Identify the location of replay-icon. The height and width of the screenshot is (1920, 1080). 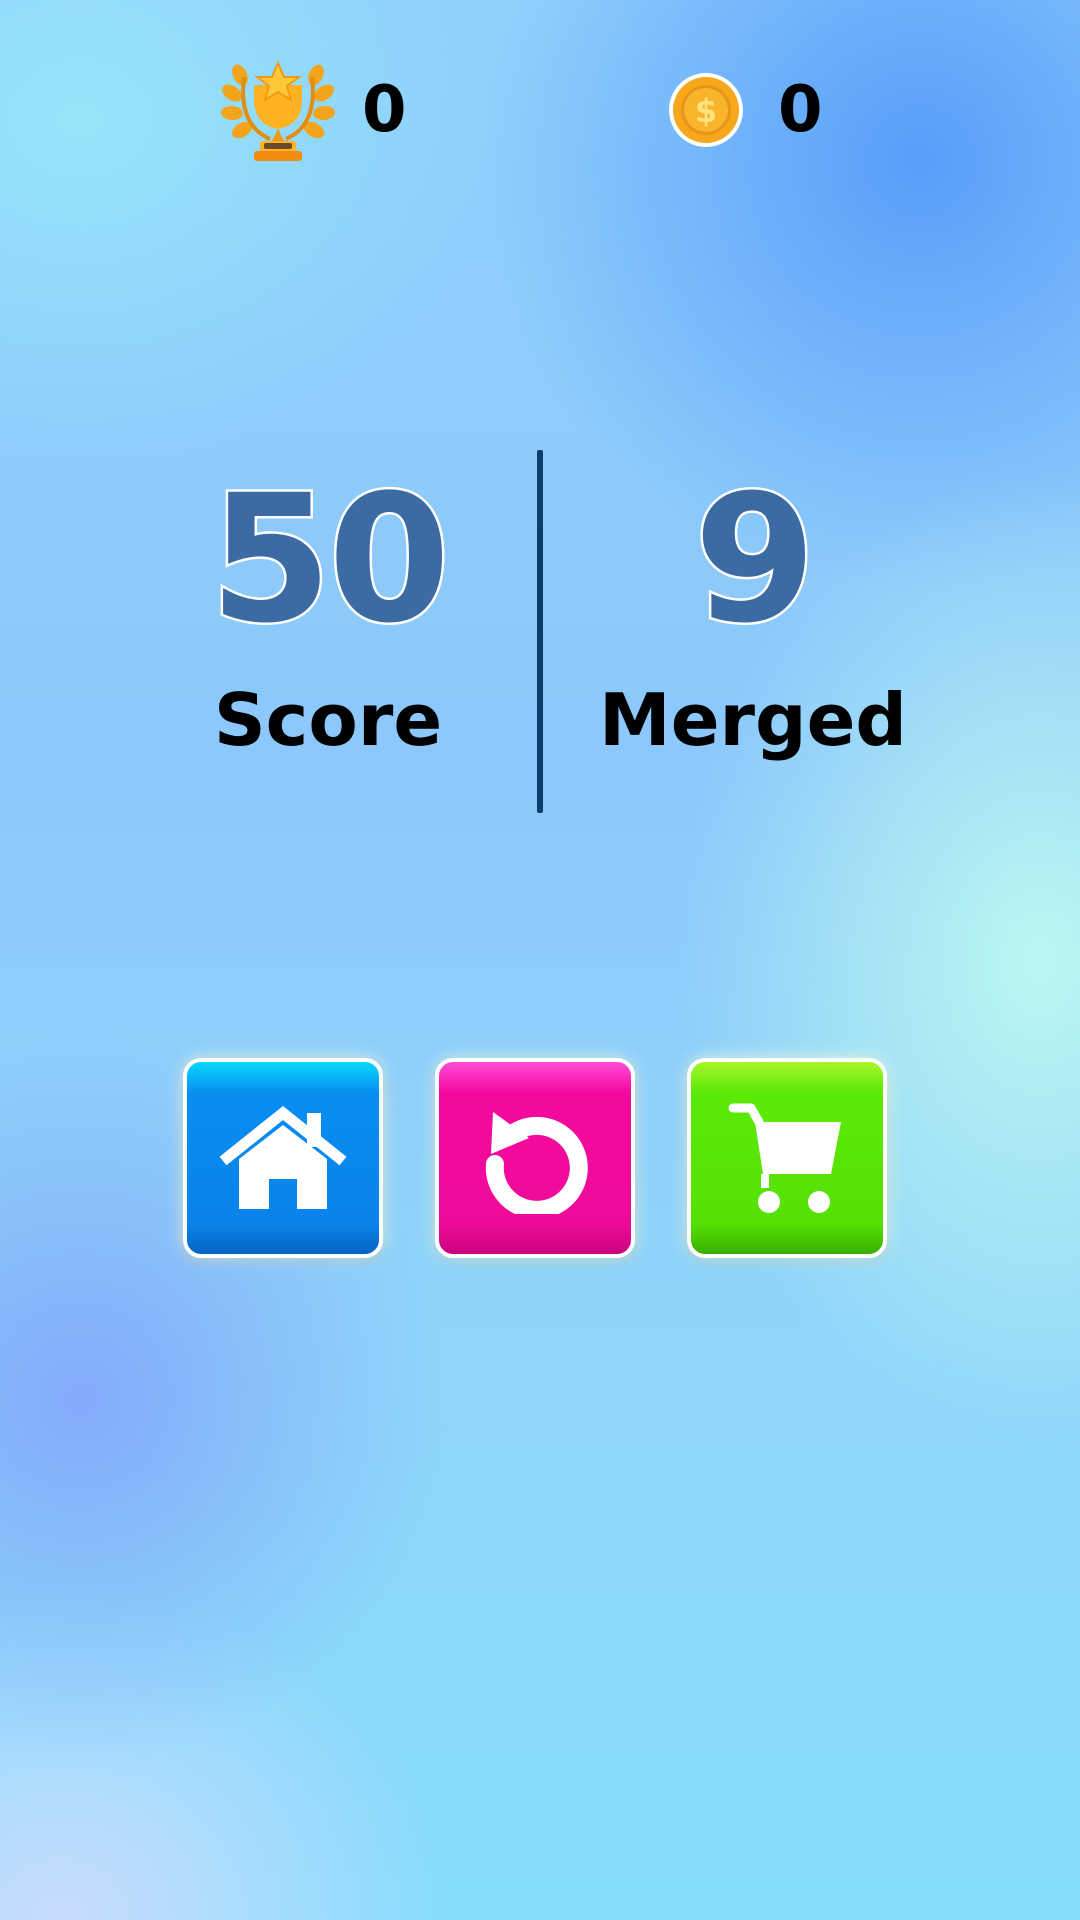
(536, 1163).